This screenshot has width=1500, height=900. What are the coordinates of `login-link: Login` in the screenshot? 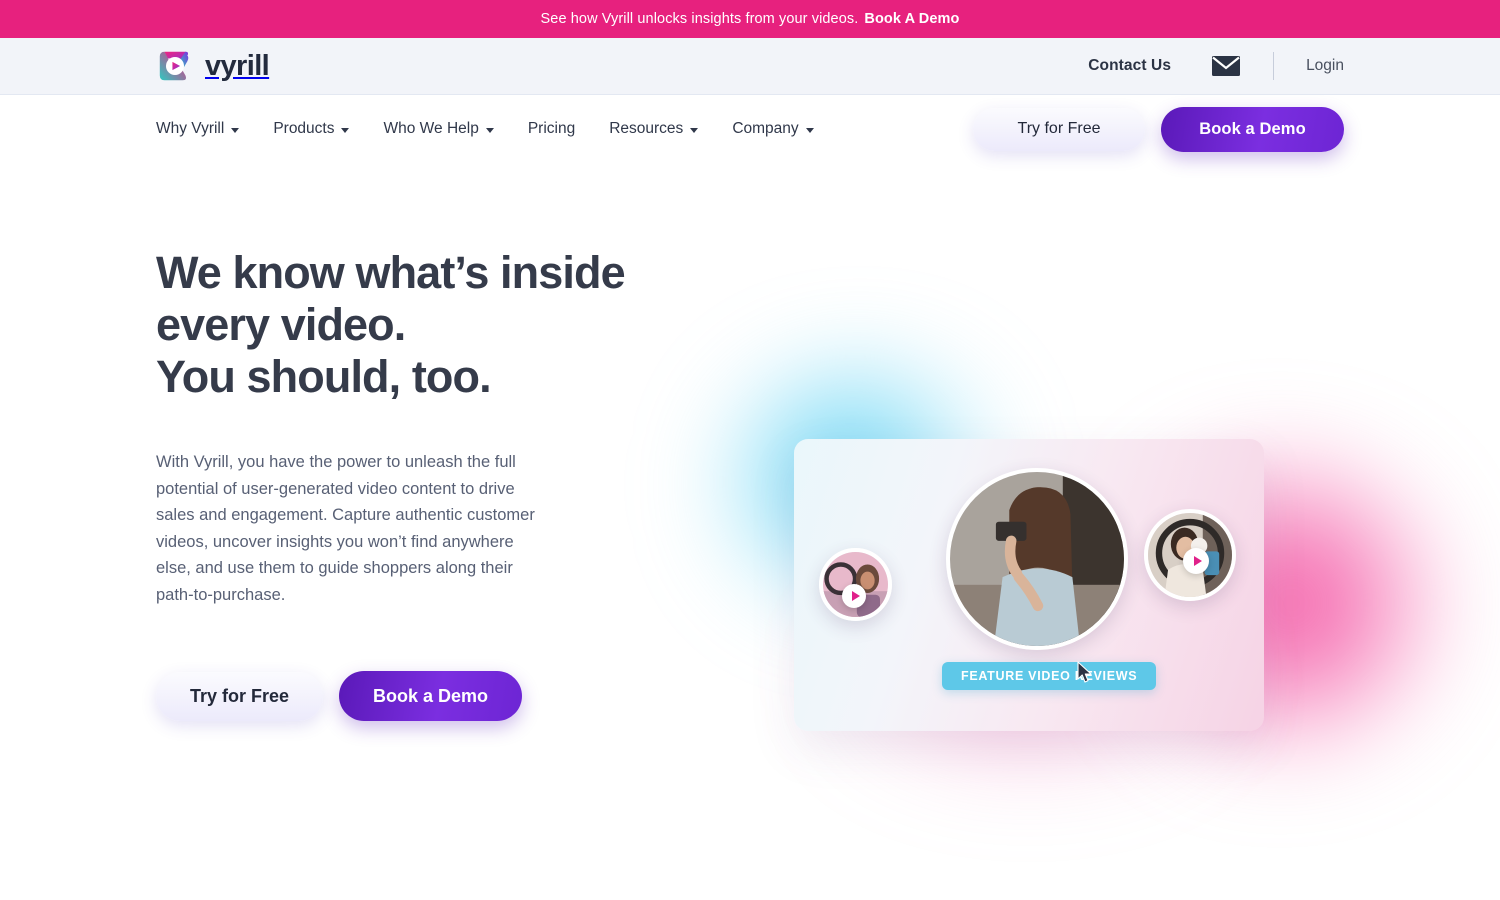 It's located at (1325, 66).